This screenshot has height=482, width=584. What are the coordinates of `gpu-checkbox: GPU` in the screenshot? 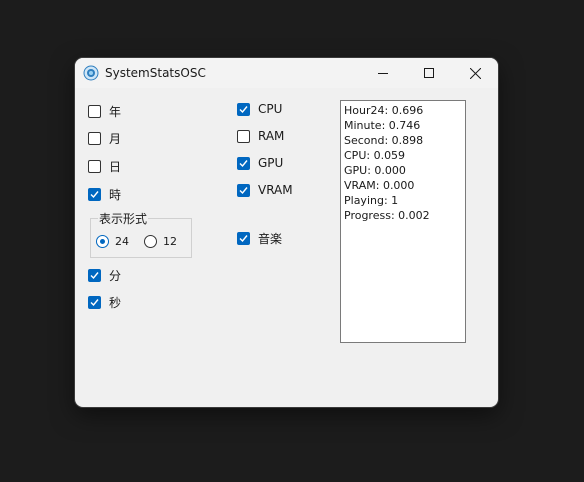 It's located at (260, 163).